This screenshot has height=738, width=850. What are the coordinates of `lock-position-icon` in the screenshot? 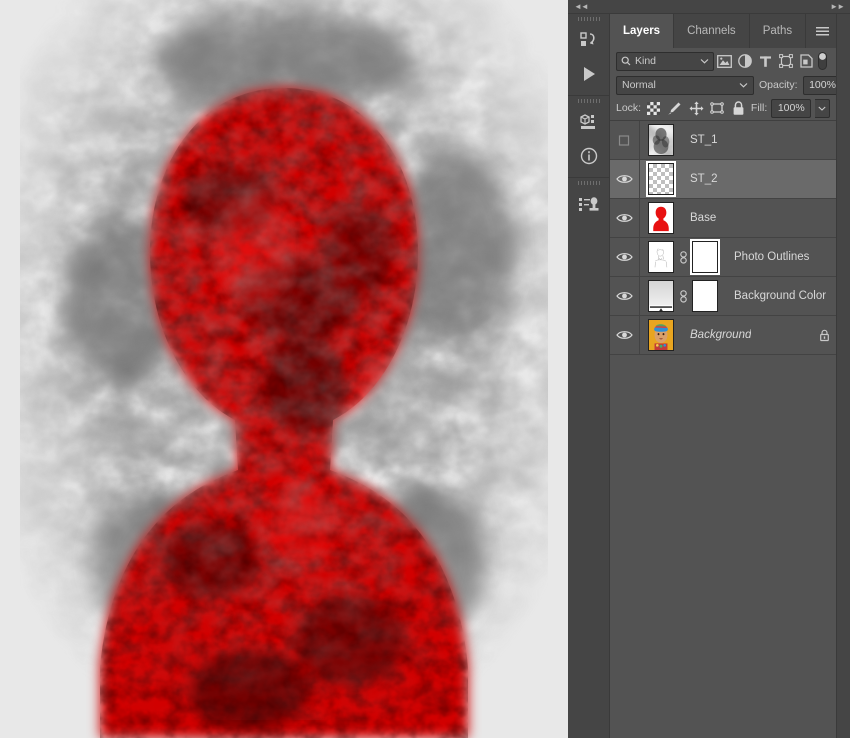 It's located at (695, 108).